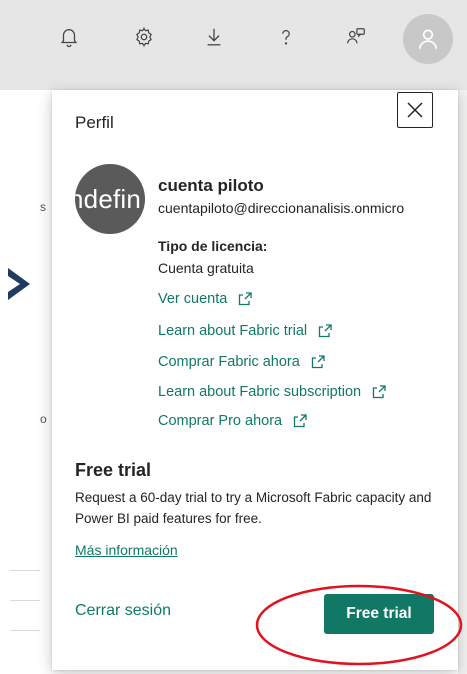  I want to click on close-button, so click(415, 110).